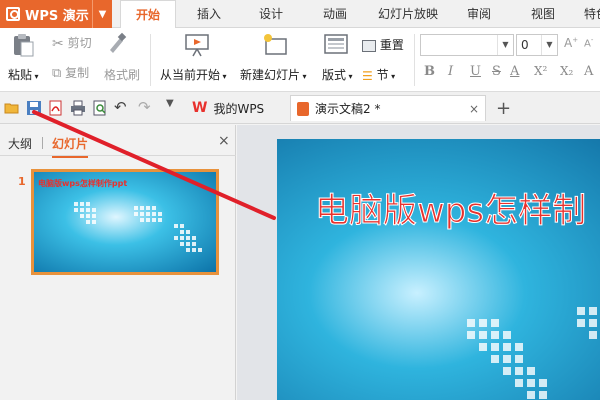 The height and width of the screenshot is (400, 600). I want to click on shrink-font-button: A-, so click(588, 42).